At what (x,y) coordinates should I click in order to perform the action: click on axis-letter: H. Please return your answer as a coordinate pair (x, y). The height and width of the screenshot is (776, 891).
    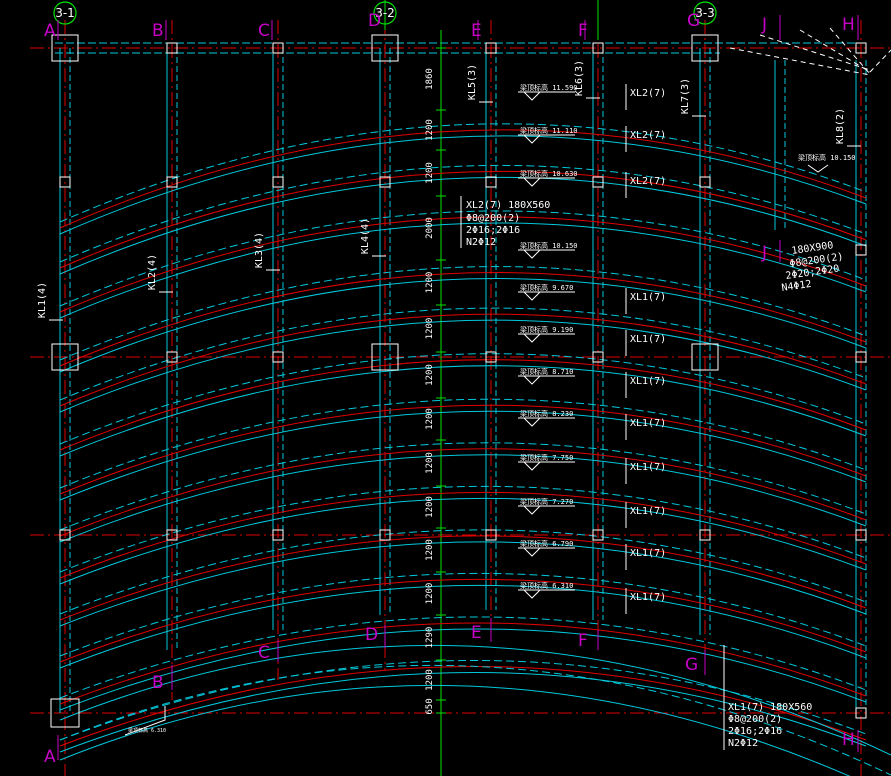
    Looking at the image, I should click on (848, 740).